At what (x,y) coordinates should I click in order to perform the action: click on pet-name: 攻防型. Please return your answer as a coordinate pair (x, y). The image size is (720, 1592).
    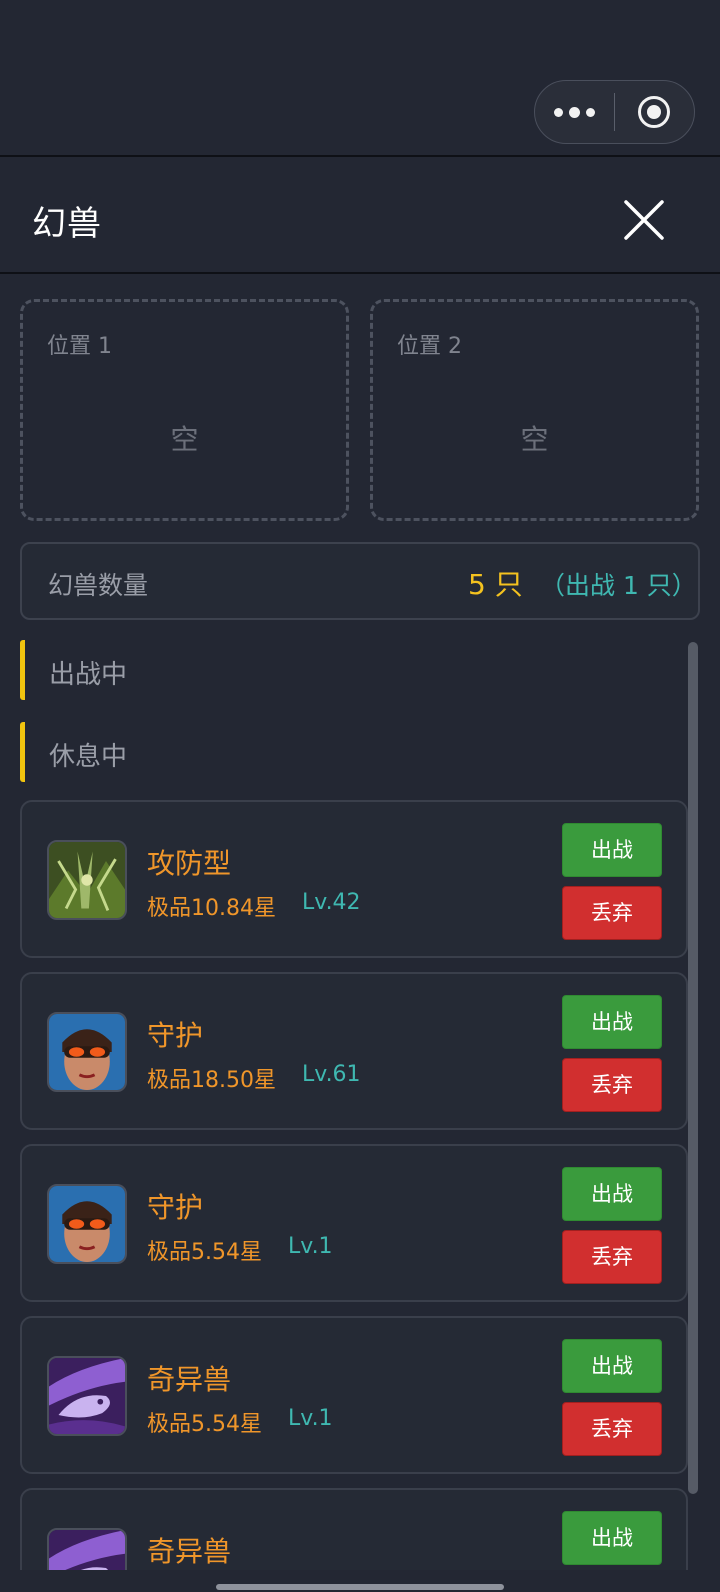
    Looking at the image, I should click on (189, 863).